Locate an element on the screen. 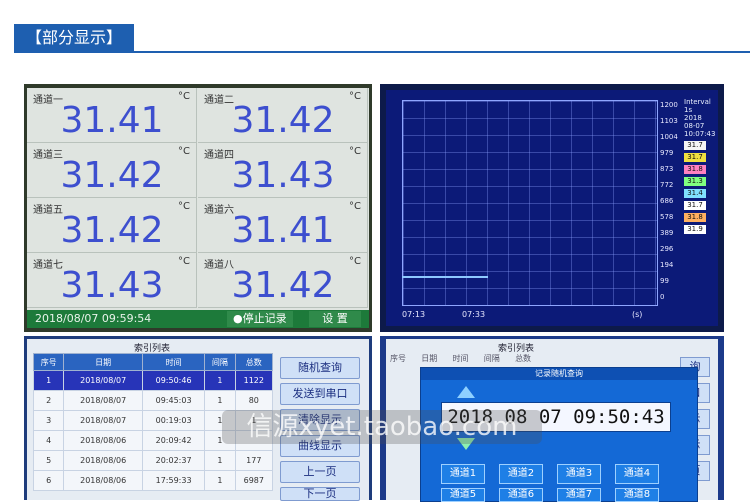  settings-button: 设 置 is located at coordinates (335, 319).